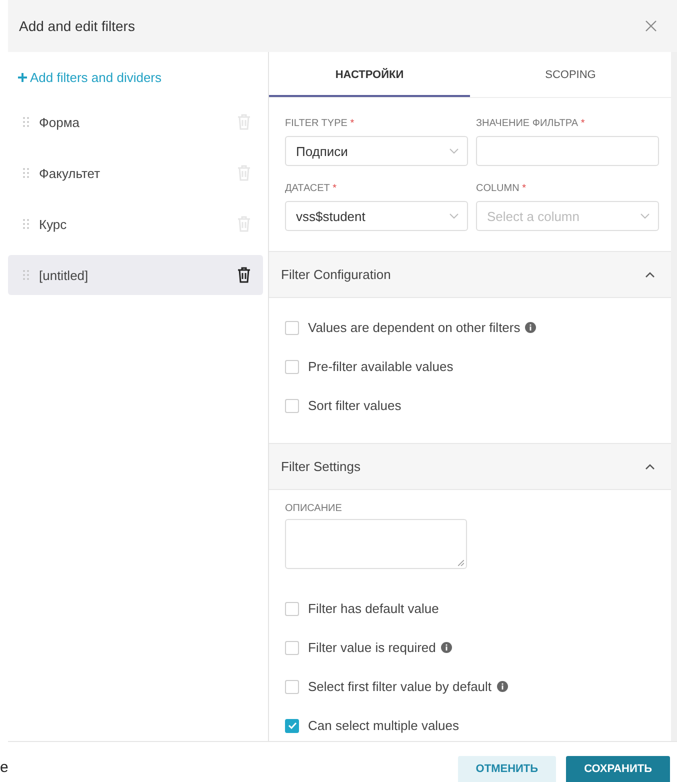 This screenshot has height=782, width=677. Describe the element at coordinates (135, 275) in the screenshot. I see `filter-list-item: [untitled]` at that location.